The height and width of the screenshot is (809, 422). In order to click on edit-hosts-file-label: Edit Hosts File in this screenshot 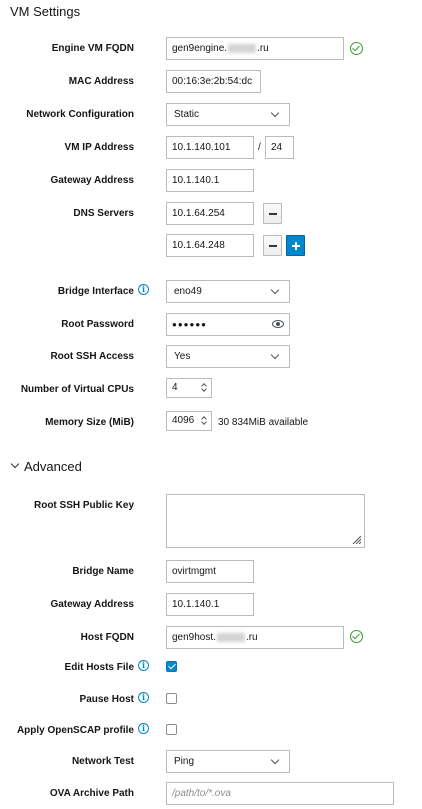, I will do `click(99, 667)`.